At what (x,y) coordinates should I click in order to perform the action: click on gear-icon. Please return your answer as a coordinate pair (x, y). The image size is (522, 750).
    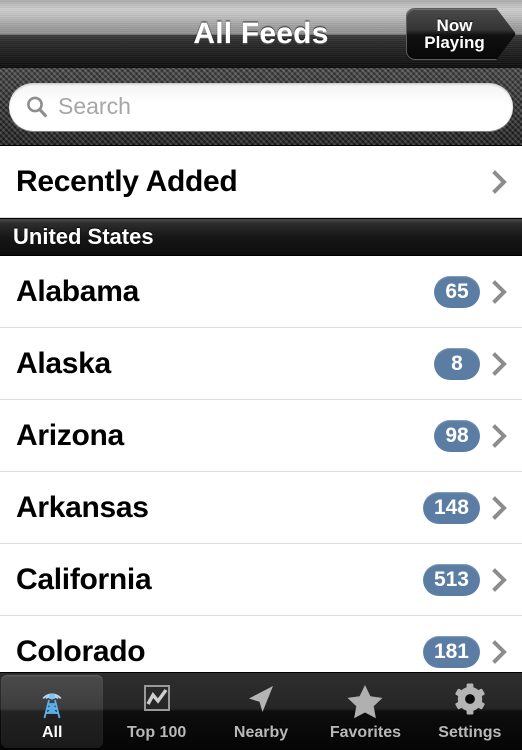
    Looking at the image, I should click on (470, 701).